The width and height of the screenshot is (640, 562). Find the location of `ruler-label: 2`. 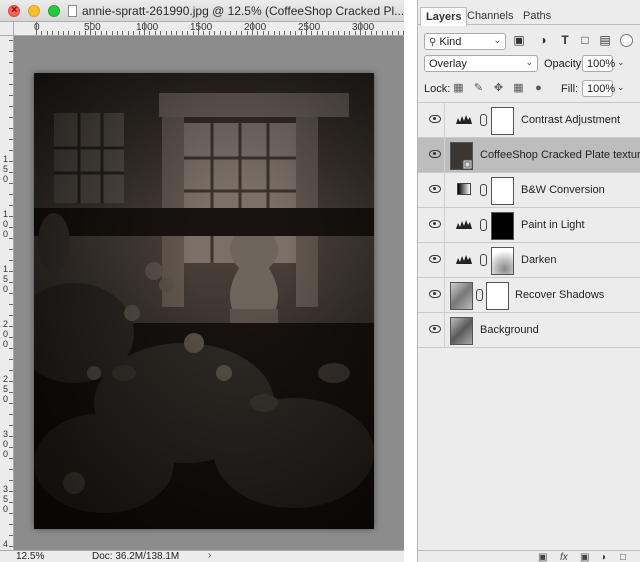

ruler-label: 2 is located at coordinates (6, 324).